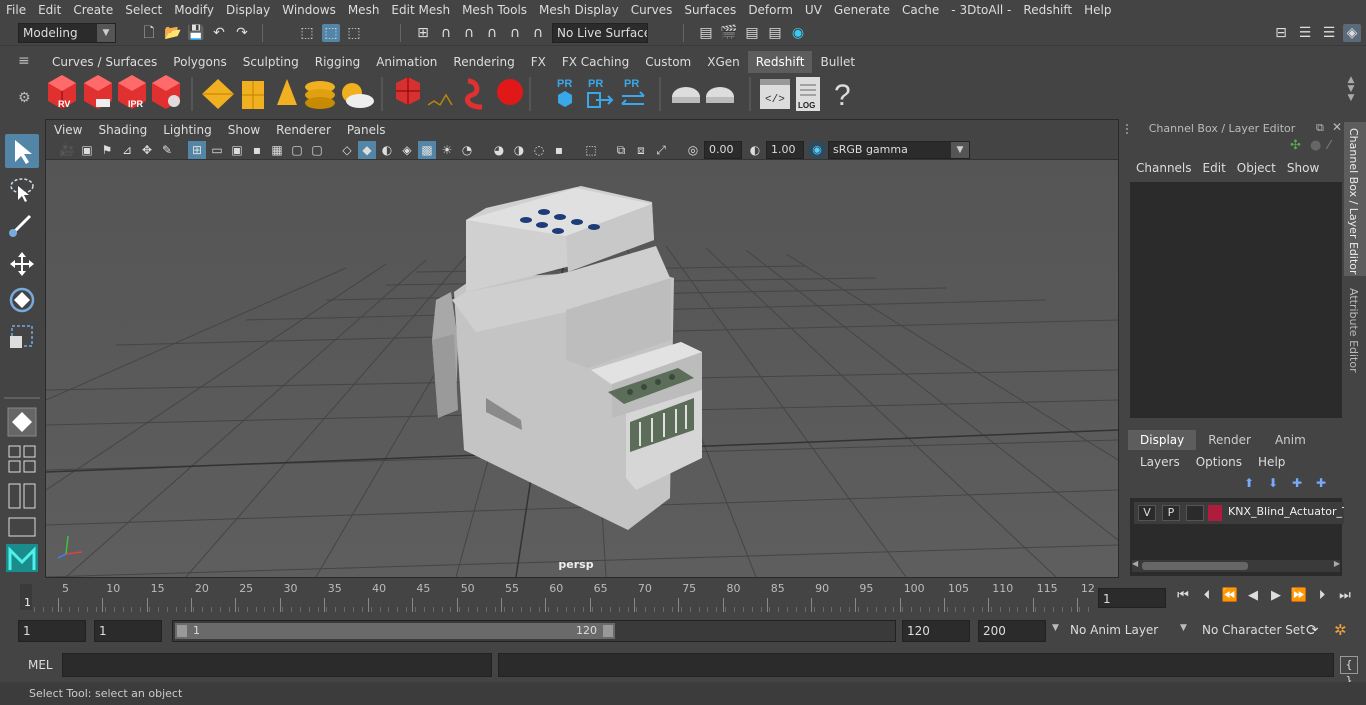 The width and height of the screenshot is (1366, 705). What do you see at coordinates (1249, 483) in the screenshot?
I see `move-layer-up-icon: ⬆` at bounding box center [1249, 483].